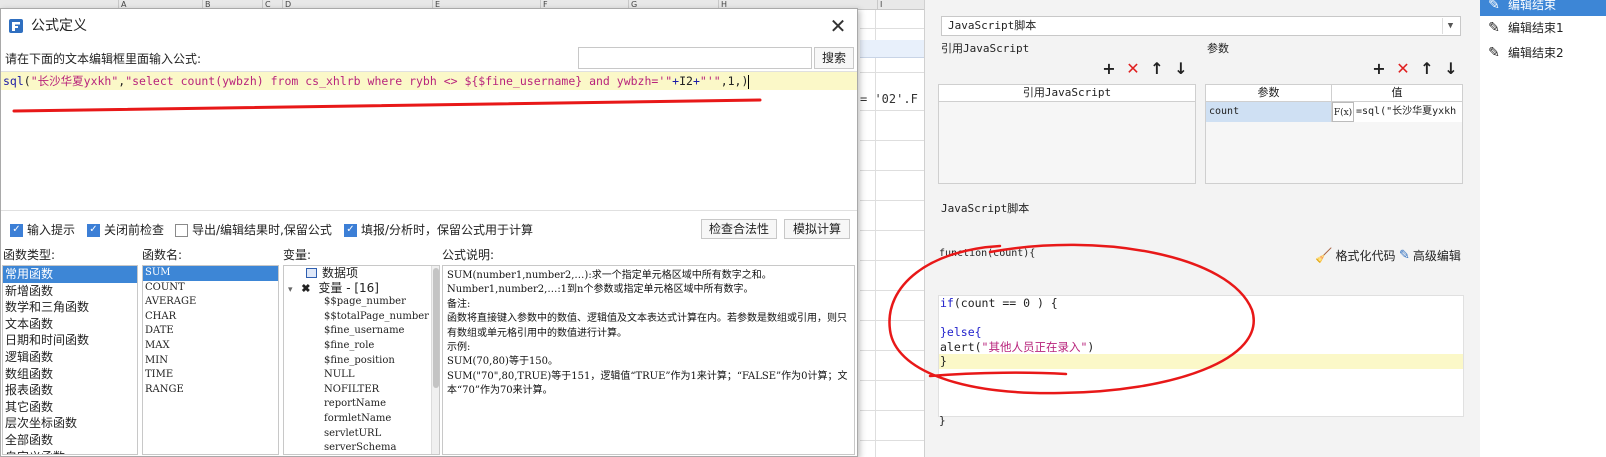 The height and width of the screenshot is (457, 1606). What do you see at coordinates (70, 407) in the screenshot?
I see `function-type-item: 其它函数` at bounding box center [70, 407].